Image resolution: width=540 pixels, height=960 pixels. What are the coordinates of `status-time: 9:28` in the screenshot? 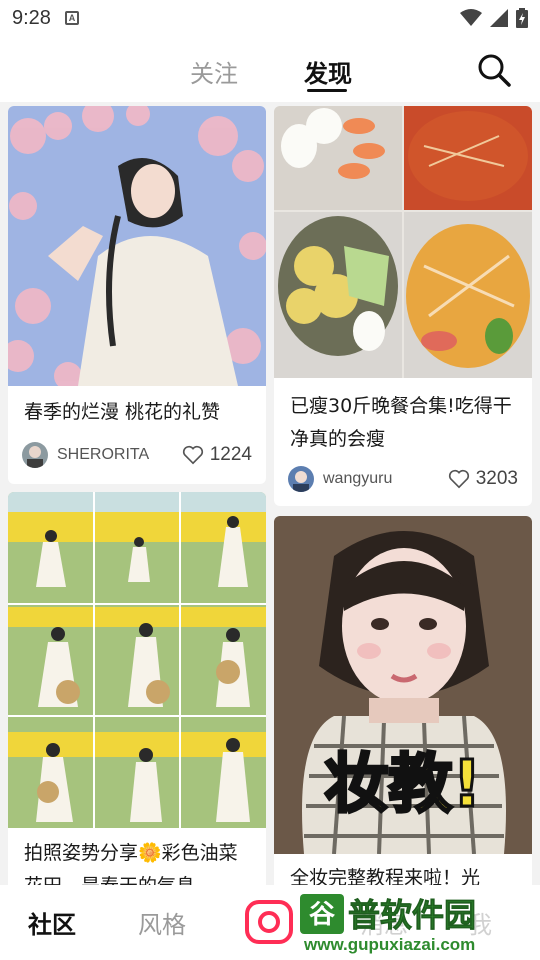 It's located at (31, 17).